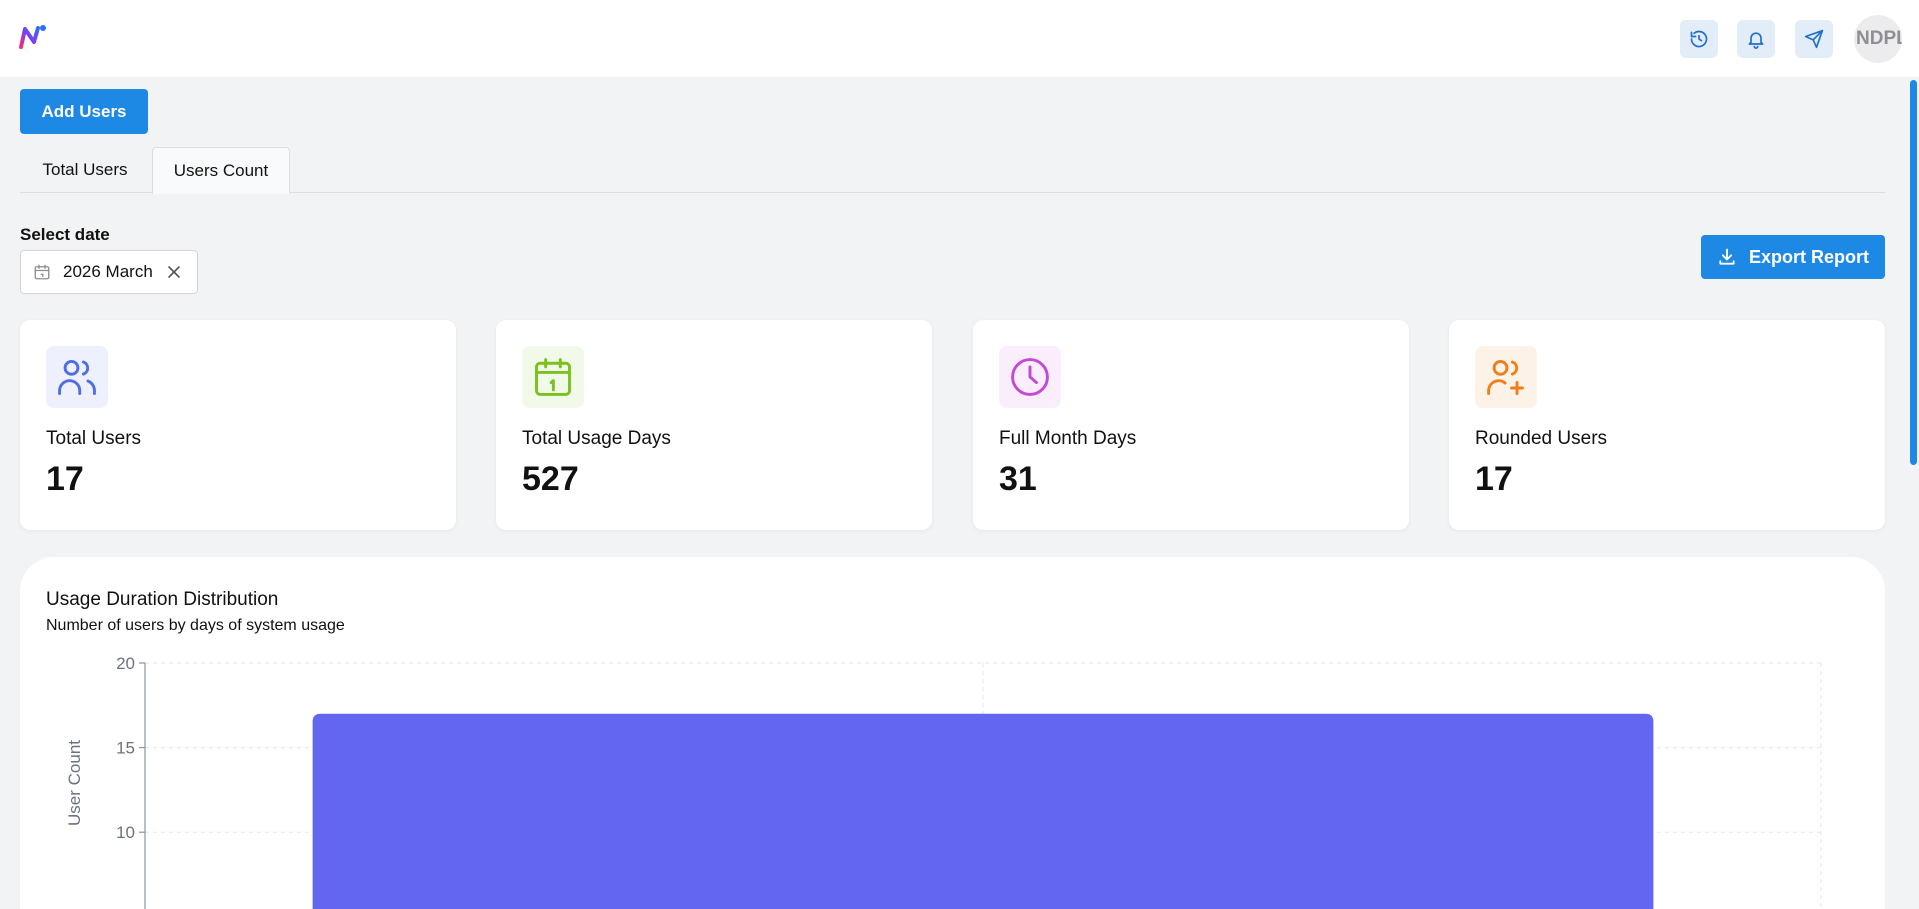  I want to click on stat-card-rounded-users: Rounded Users 17, so click(1667, 425).